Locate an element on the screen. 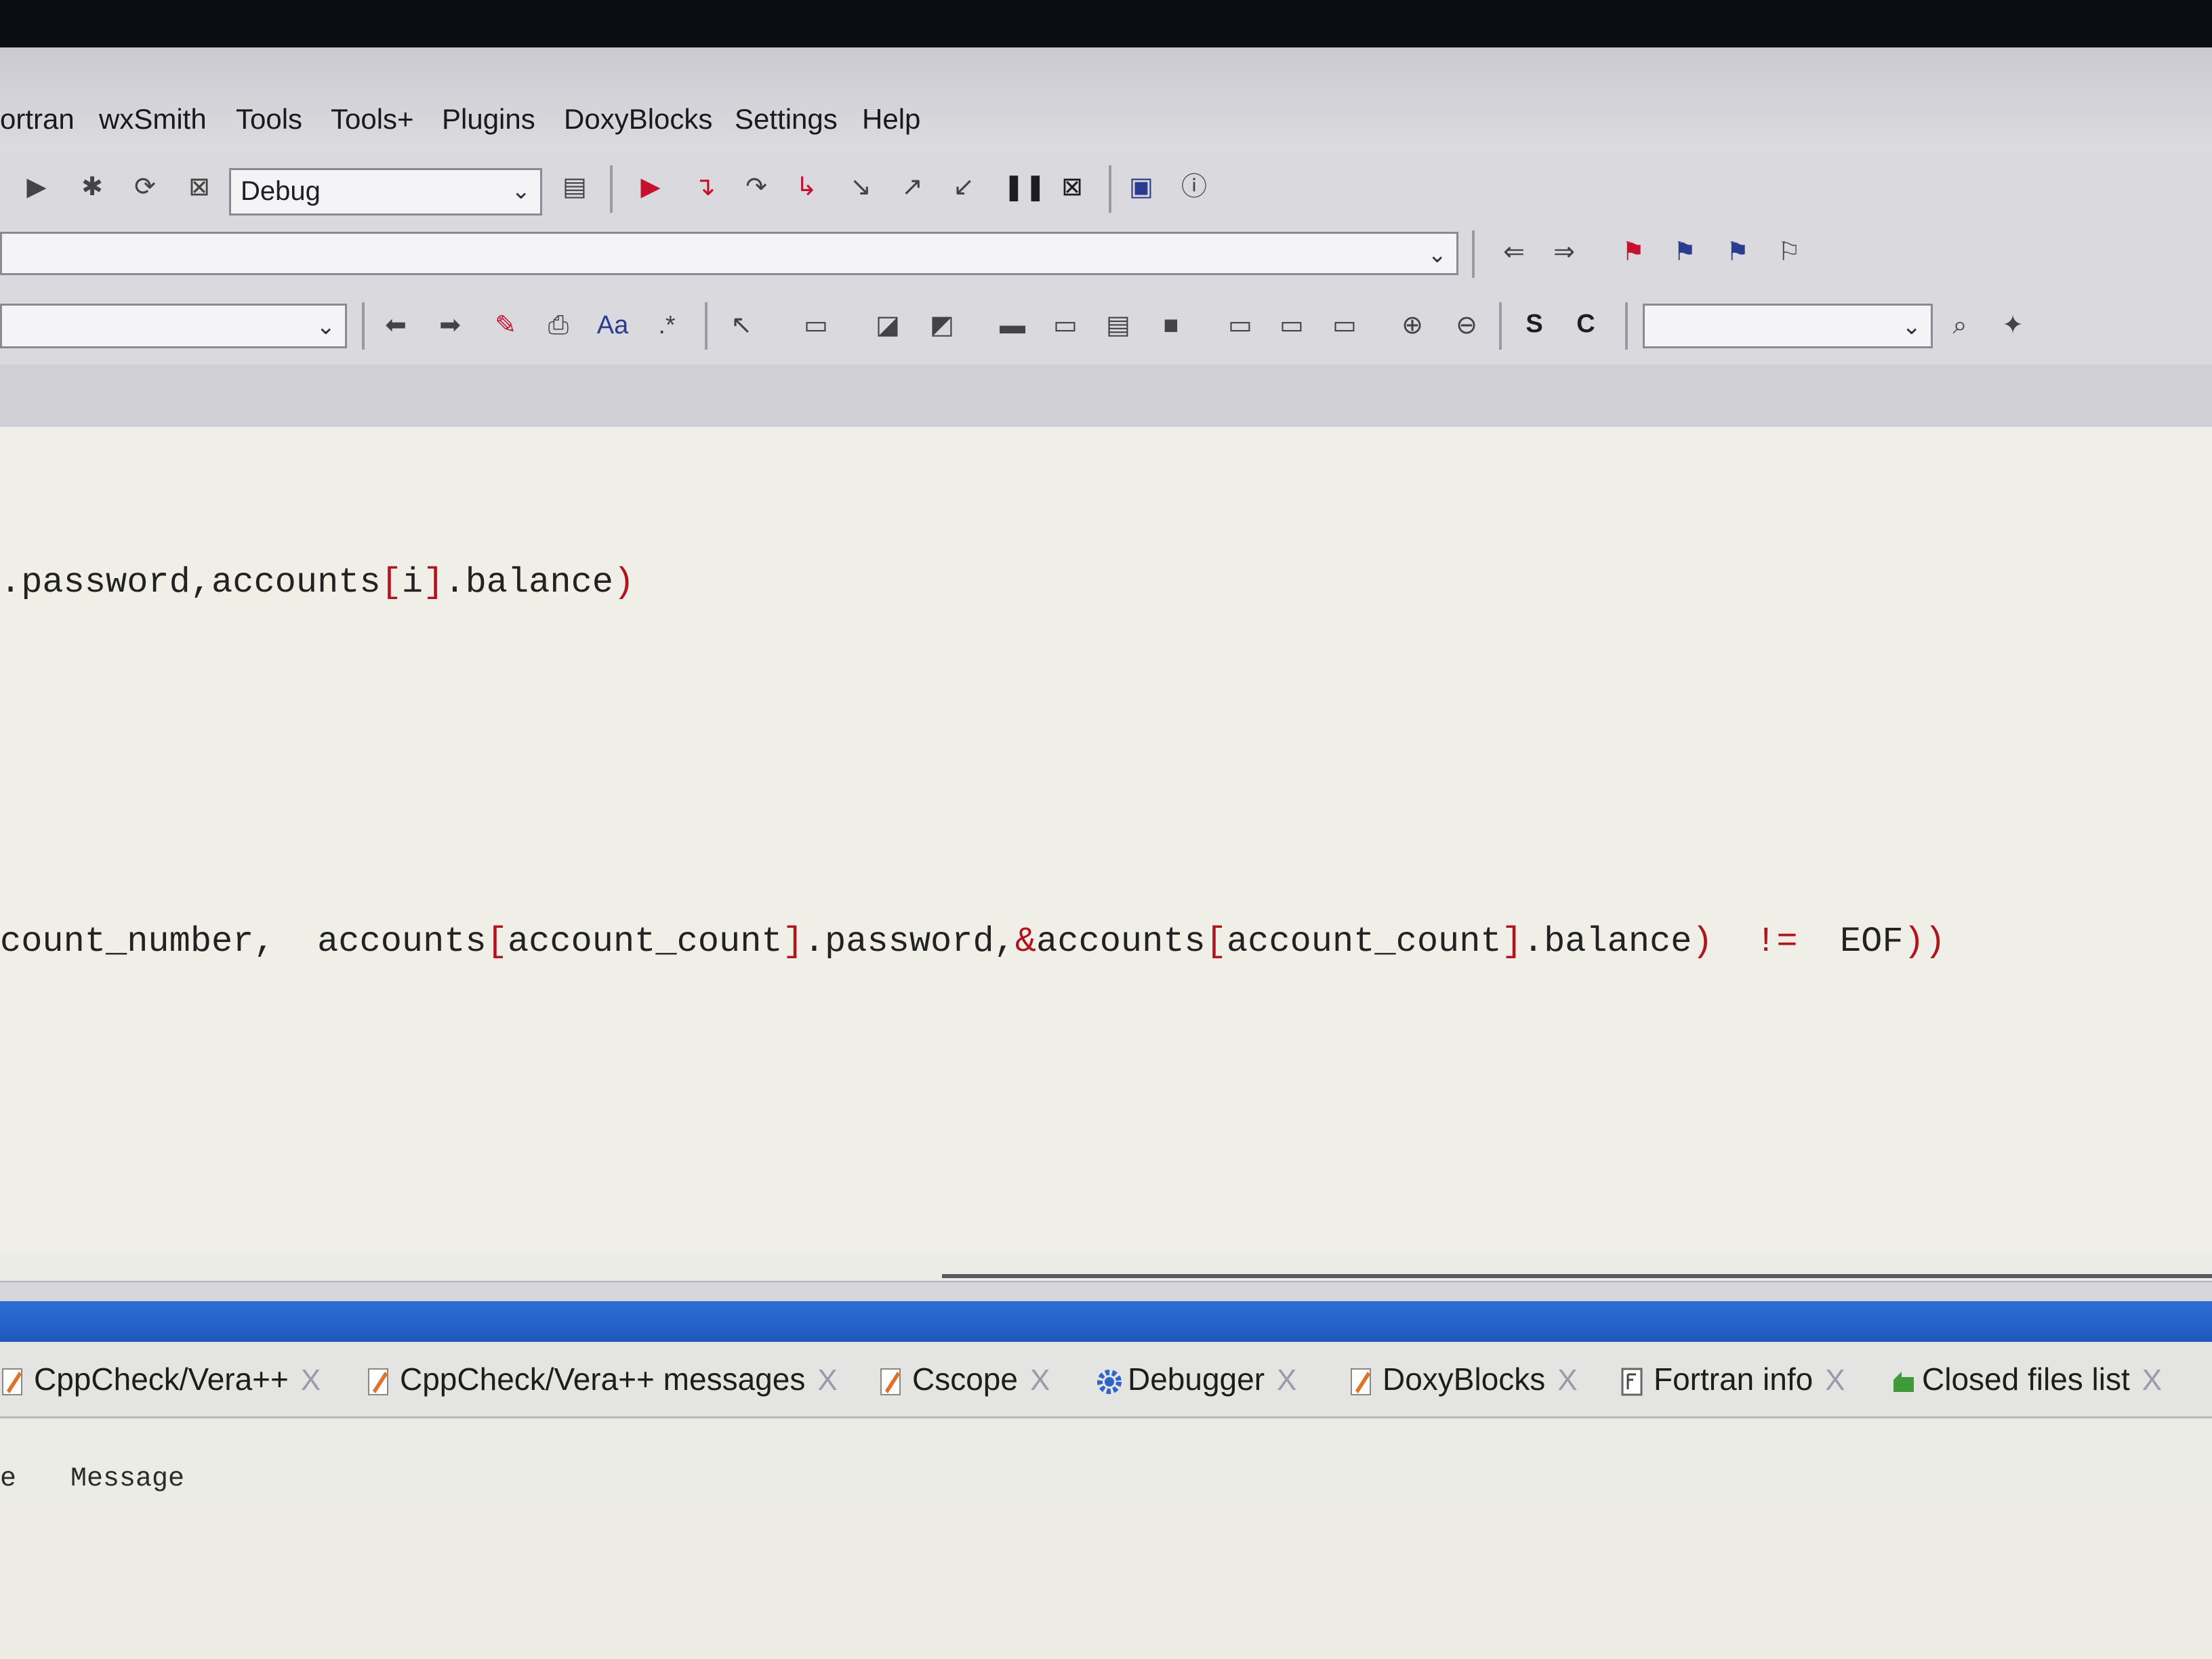 Image resolution: width=2212 pixels, height=1659 pixels. step-out-icon: ↗ is located at coordinates (912, 187).